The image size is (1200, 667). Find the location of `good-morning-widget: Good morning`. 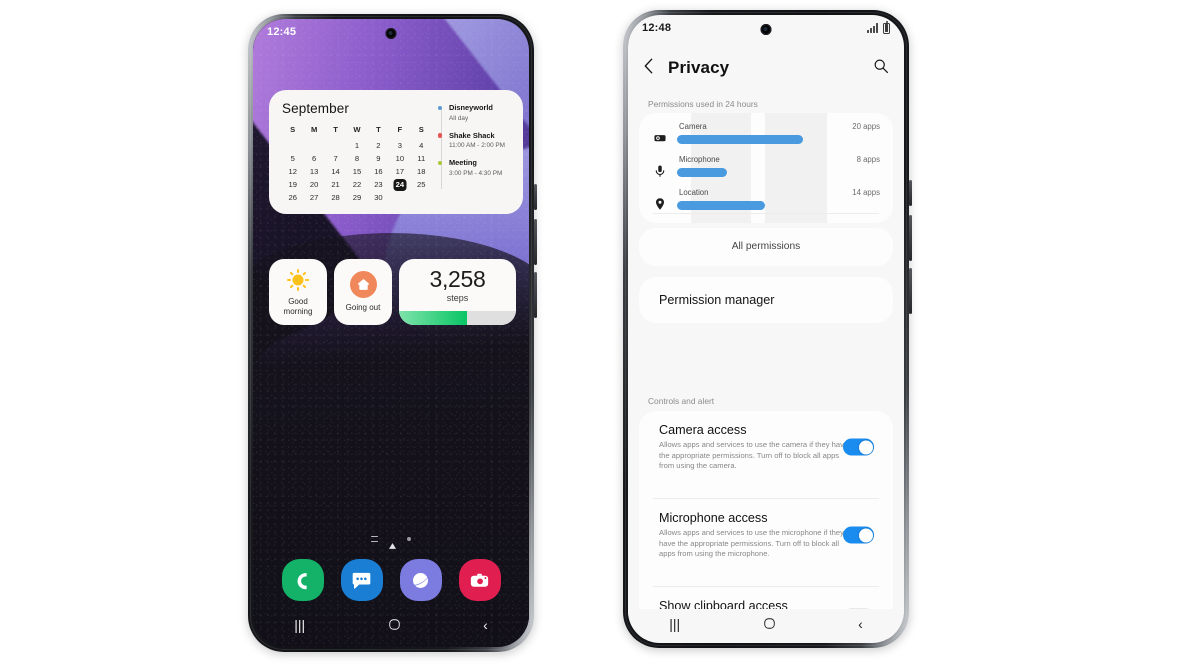

good-morning-widget: Good morning is located at coordinates (298, 292).